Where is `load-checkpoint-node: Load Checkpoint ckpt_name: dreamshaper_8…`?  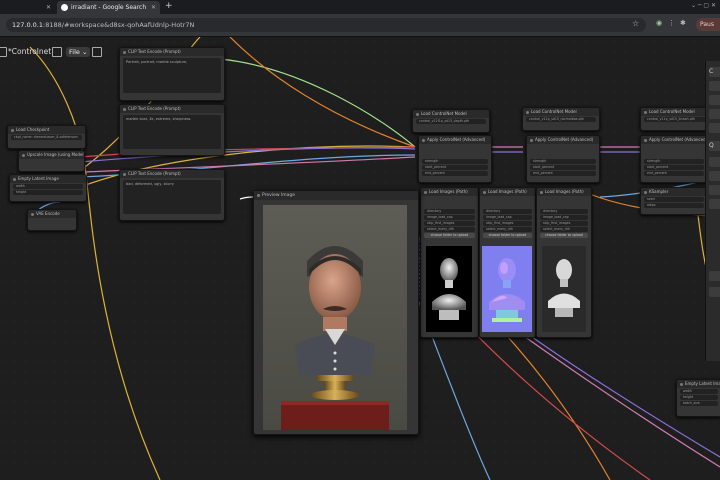 load-checkpoint-node: Load Checkpoint ckpt_name: dreamshaper_8… is located at coordinates (46, 137).